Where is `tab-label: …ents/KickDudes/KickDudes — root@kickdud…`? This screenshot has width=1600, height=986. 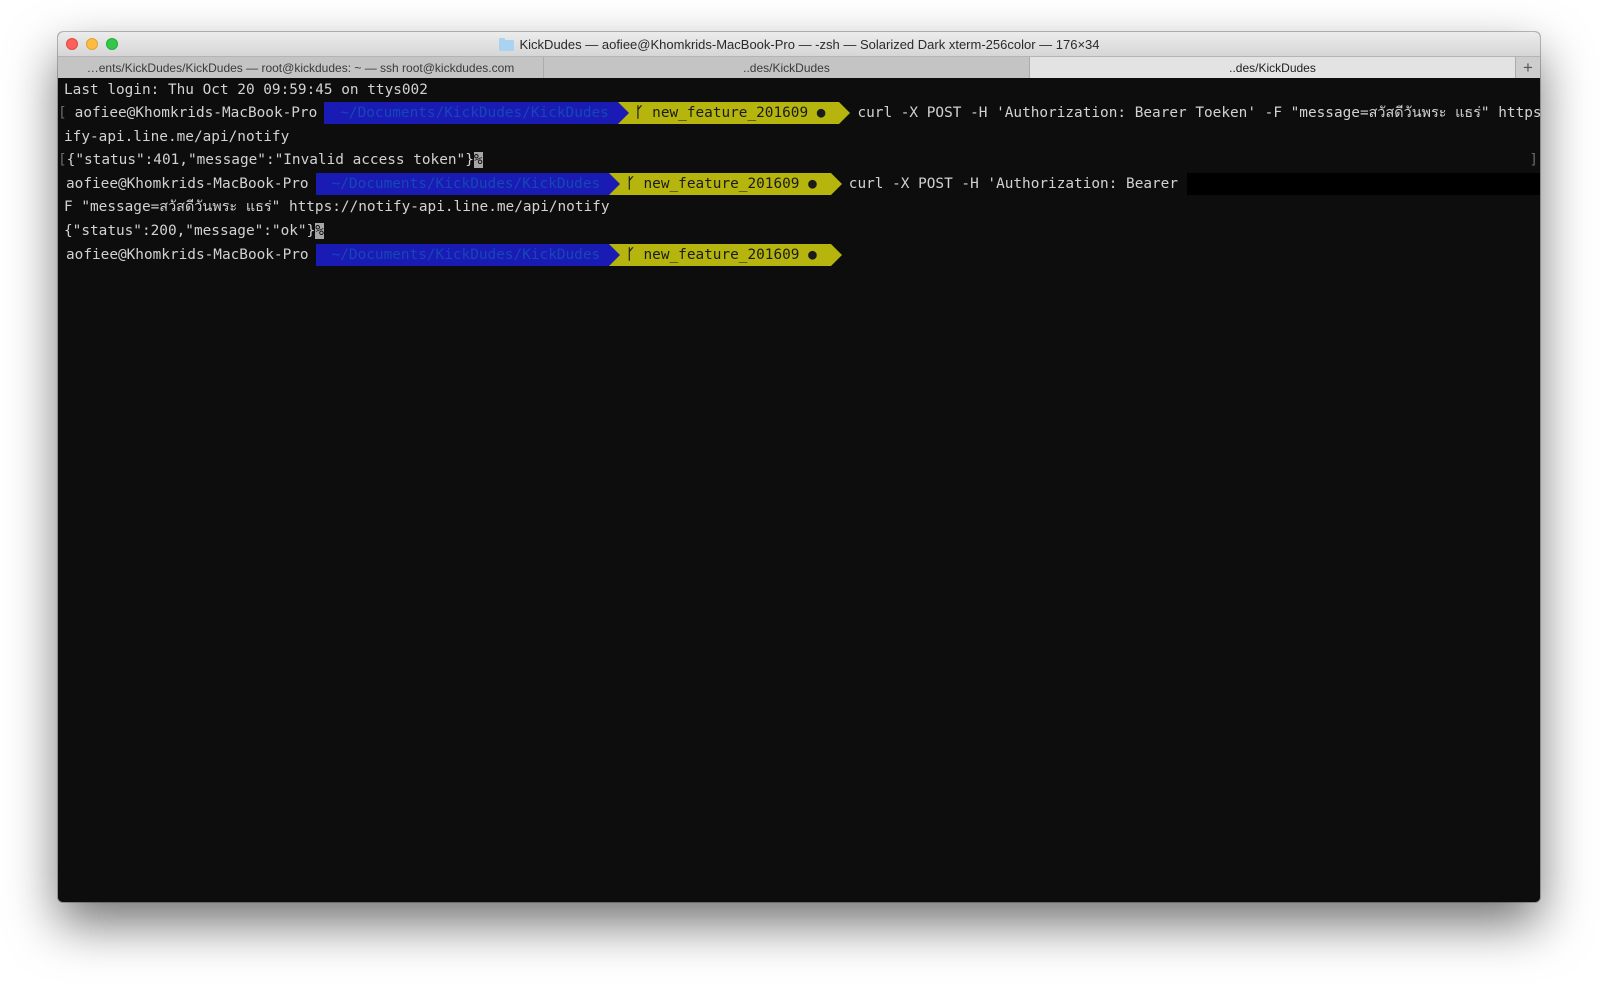
tab-label: …ents/KickDudes/KickDudes — root@kickdud… is located at coordinates (300, 68).